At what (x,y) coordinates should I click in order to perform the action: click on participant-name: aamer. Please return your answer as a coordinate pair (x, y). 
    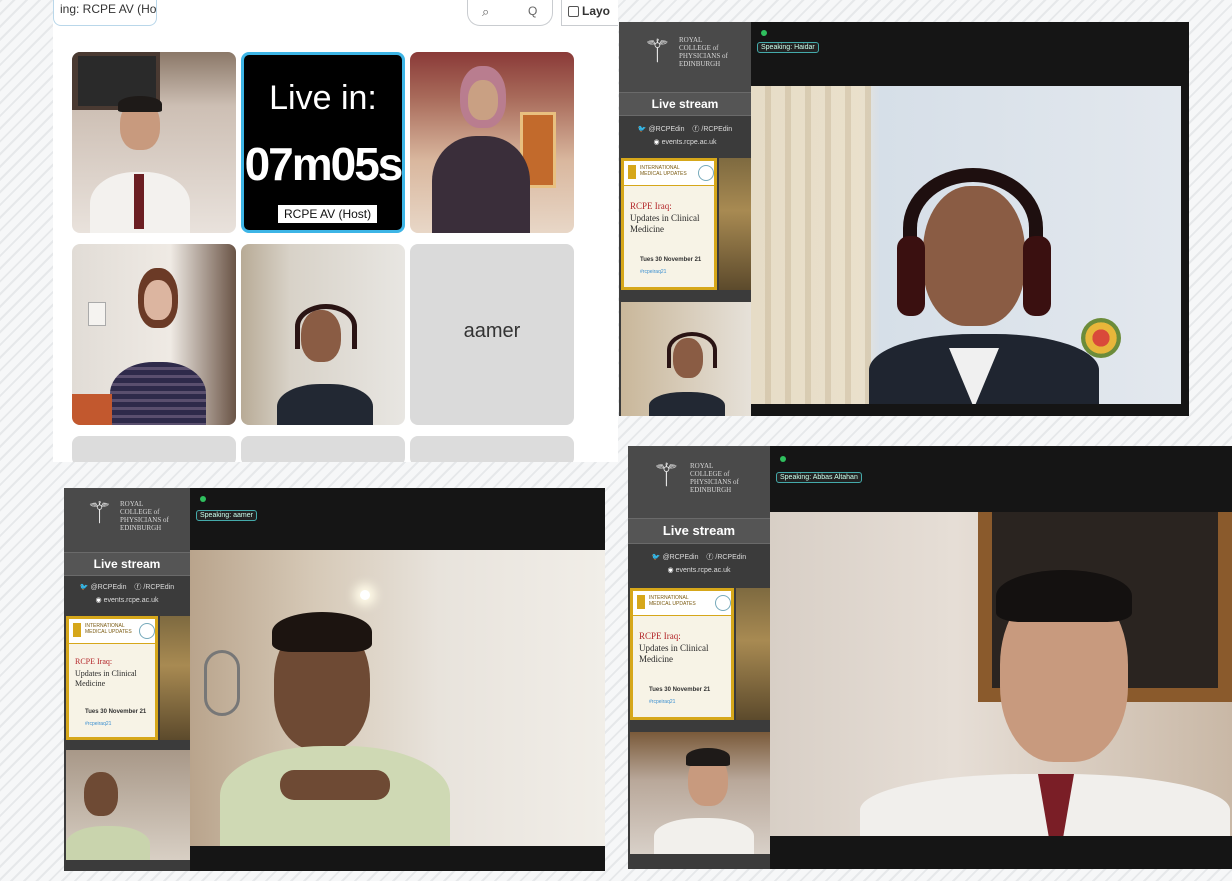
    Looking at the image, I should click on (492, 331).